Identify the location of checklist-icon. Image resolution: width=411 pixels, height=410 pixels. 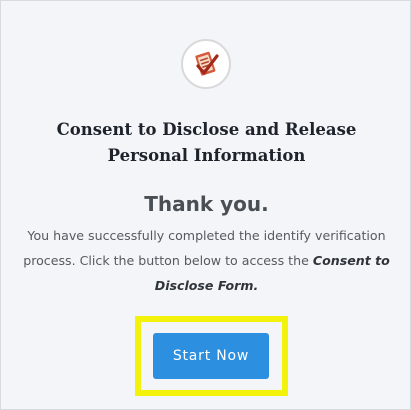
(207, 63).